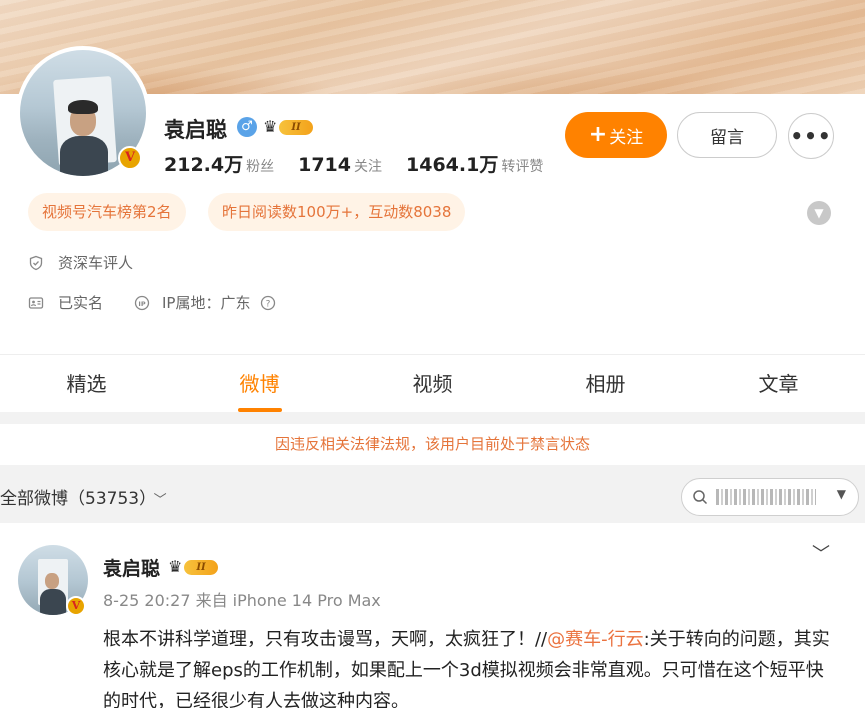 Image resolution: width=865 pixels, height=708 pixels. I want to click on ban-notice: 因违反相关法律法规，该用户目前处于禁言状态, so click(432, 444).